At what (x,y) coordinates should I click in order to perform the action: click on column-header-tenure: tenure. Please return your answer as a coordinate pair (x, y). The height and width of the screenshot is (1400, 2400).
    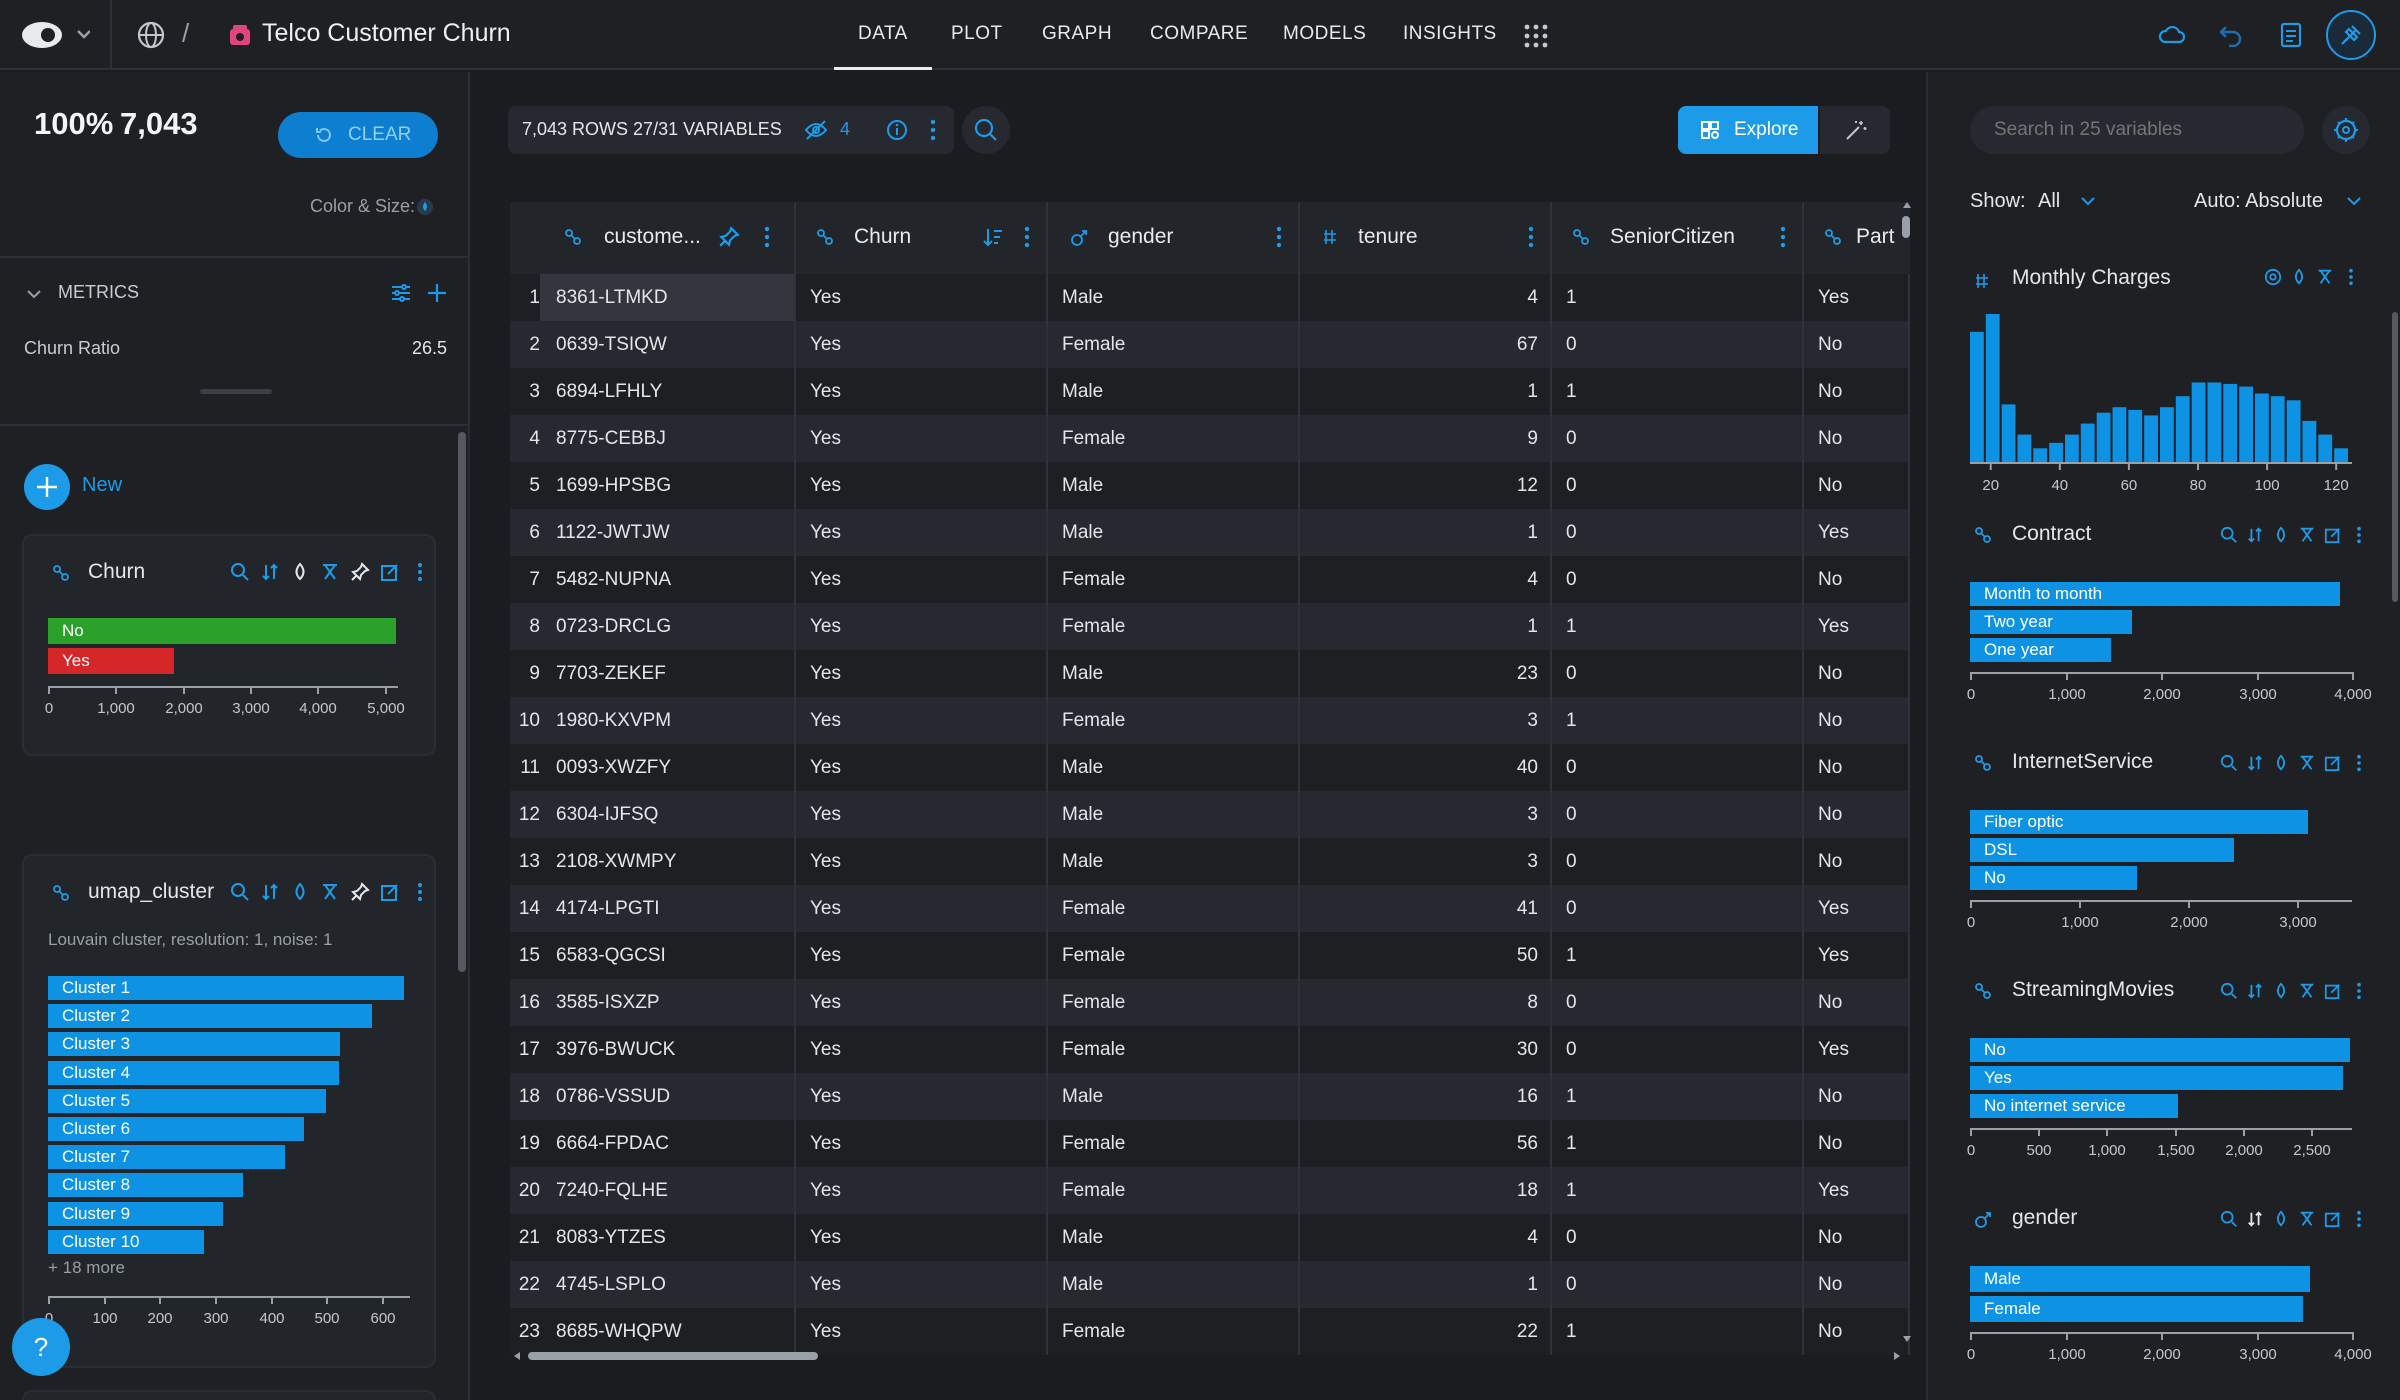
    Looking at the image, I should click on (1426, 238).